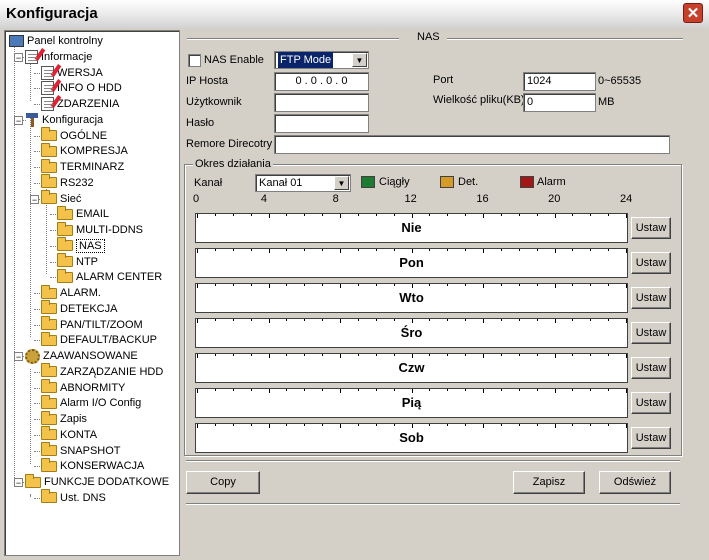  What do you see at coordinates (472, 144) in the screenshot?
I see `remote-dir-field` at bounding box center [472, 144].